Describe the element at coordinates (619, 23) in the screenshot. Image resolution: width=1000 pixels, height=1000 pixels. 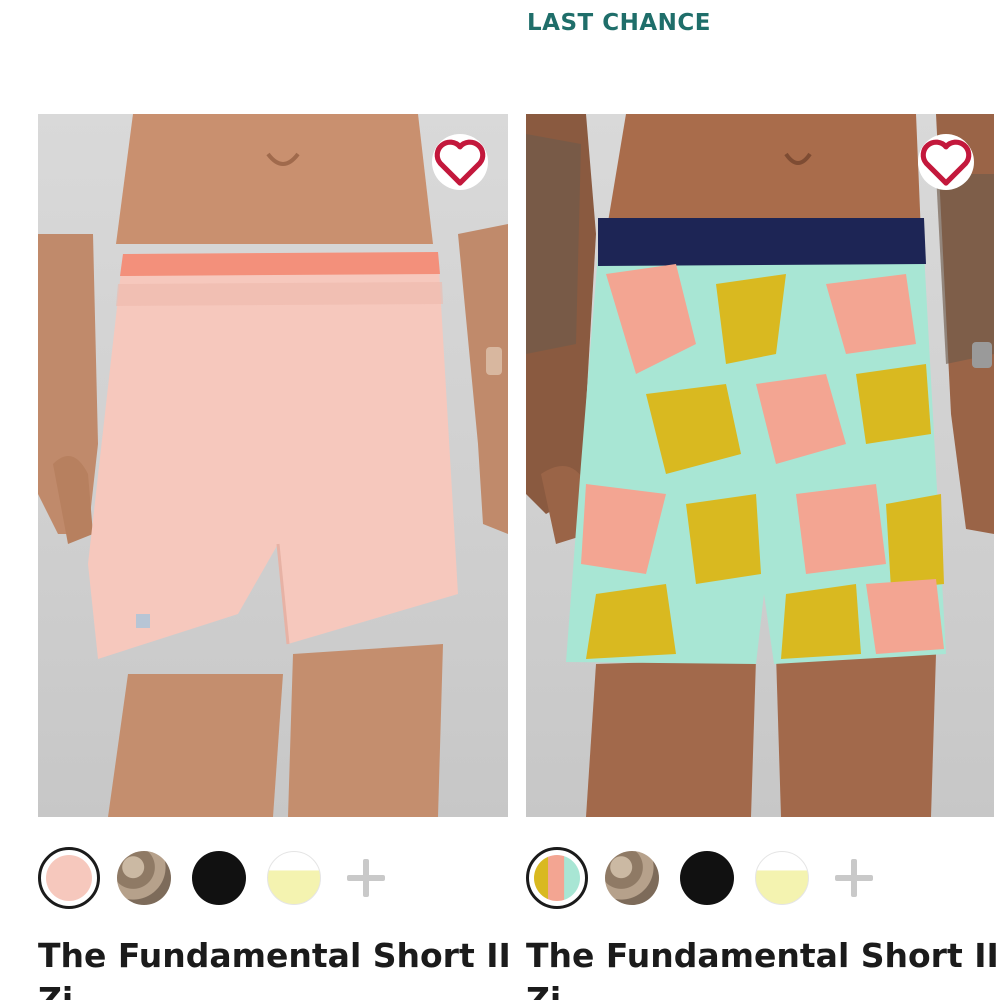
I see `last-chance-badge: LAST CHANCE` at that location.